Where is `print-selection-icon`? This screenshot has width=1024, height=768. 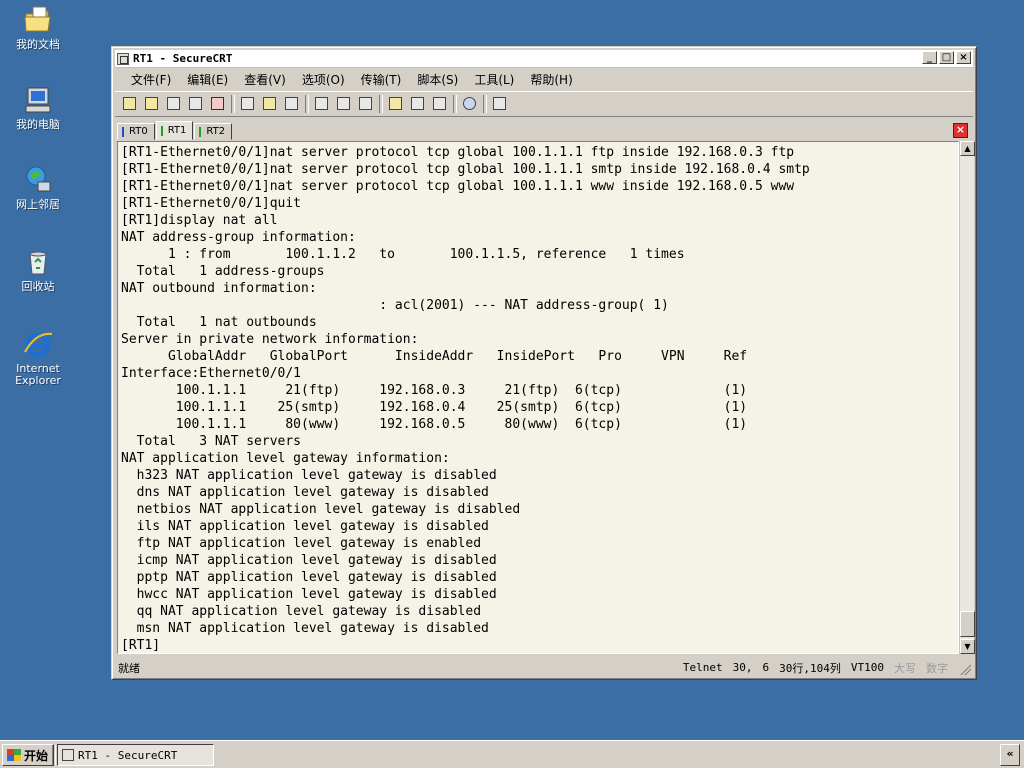
print-selection-icon is located at coordinates (344, 104).